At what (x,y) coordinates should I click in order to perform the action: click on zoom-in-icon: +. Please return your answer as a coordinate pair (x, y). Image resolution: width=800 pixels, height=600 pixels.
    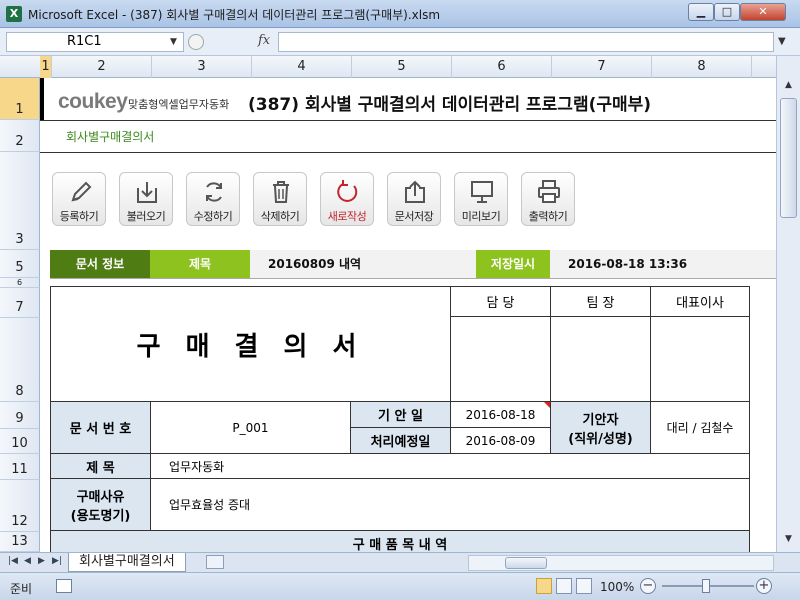
    Looking at the image, I should click on (764, 586).